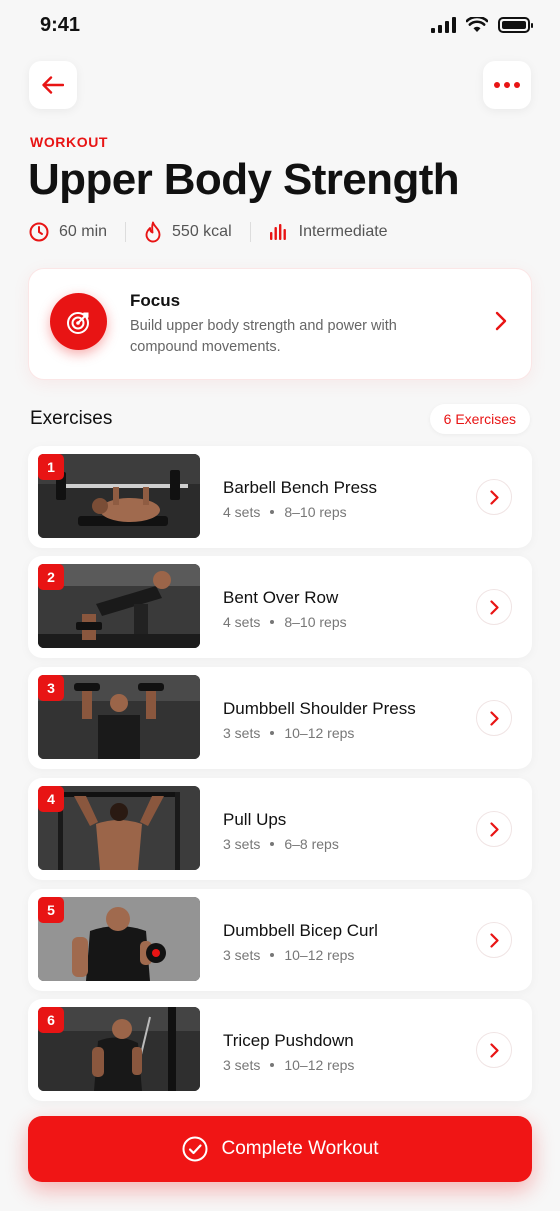 This screenshot has width=560, height=1211. I want to click on exercise-name: Barbell Bench Press, so click(300, 487).